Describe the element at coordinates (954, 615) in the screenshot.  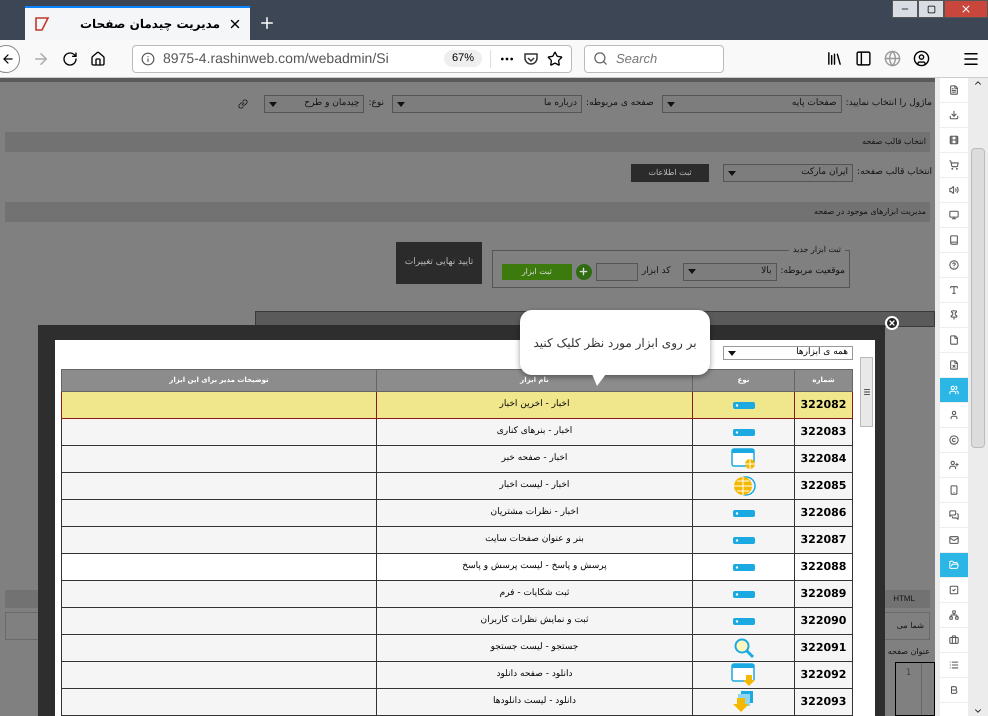
I see `sitemap-icon` at that location.